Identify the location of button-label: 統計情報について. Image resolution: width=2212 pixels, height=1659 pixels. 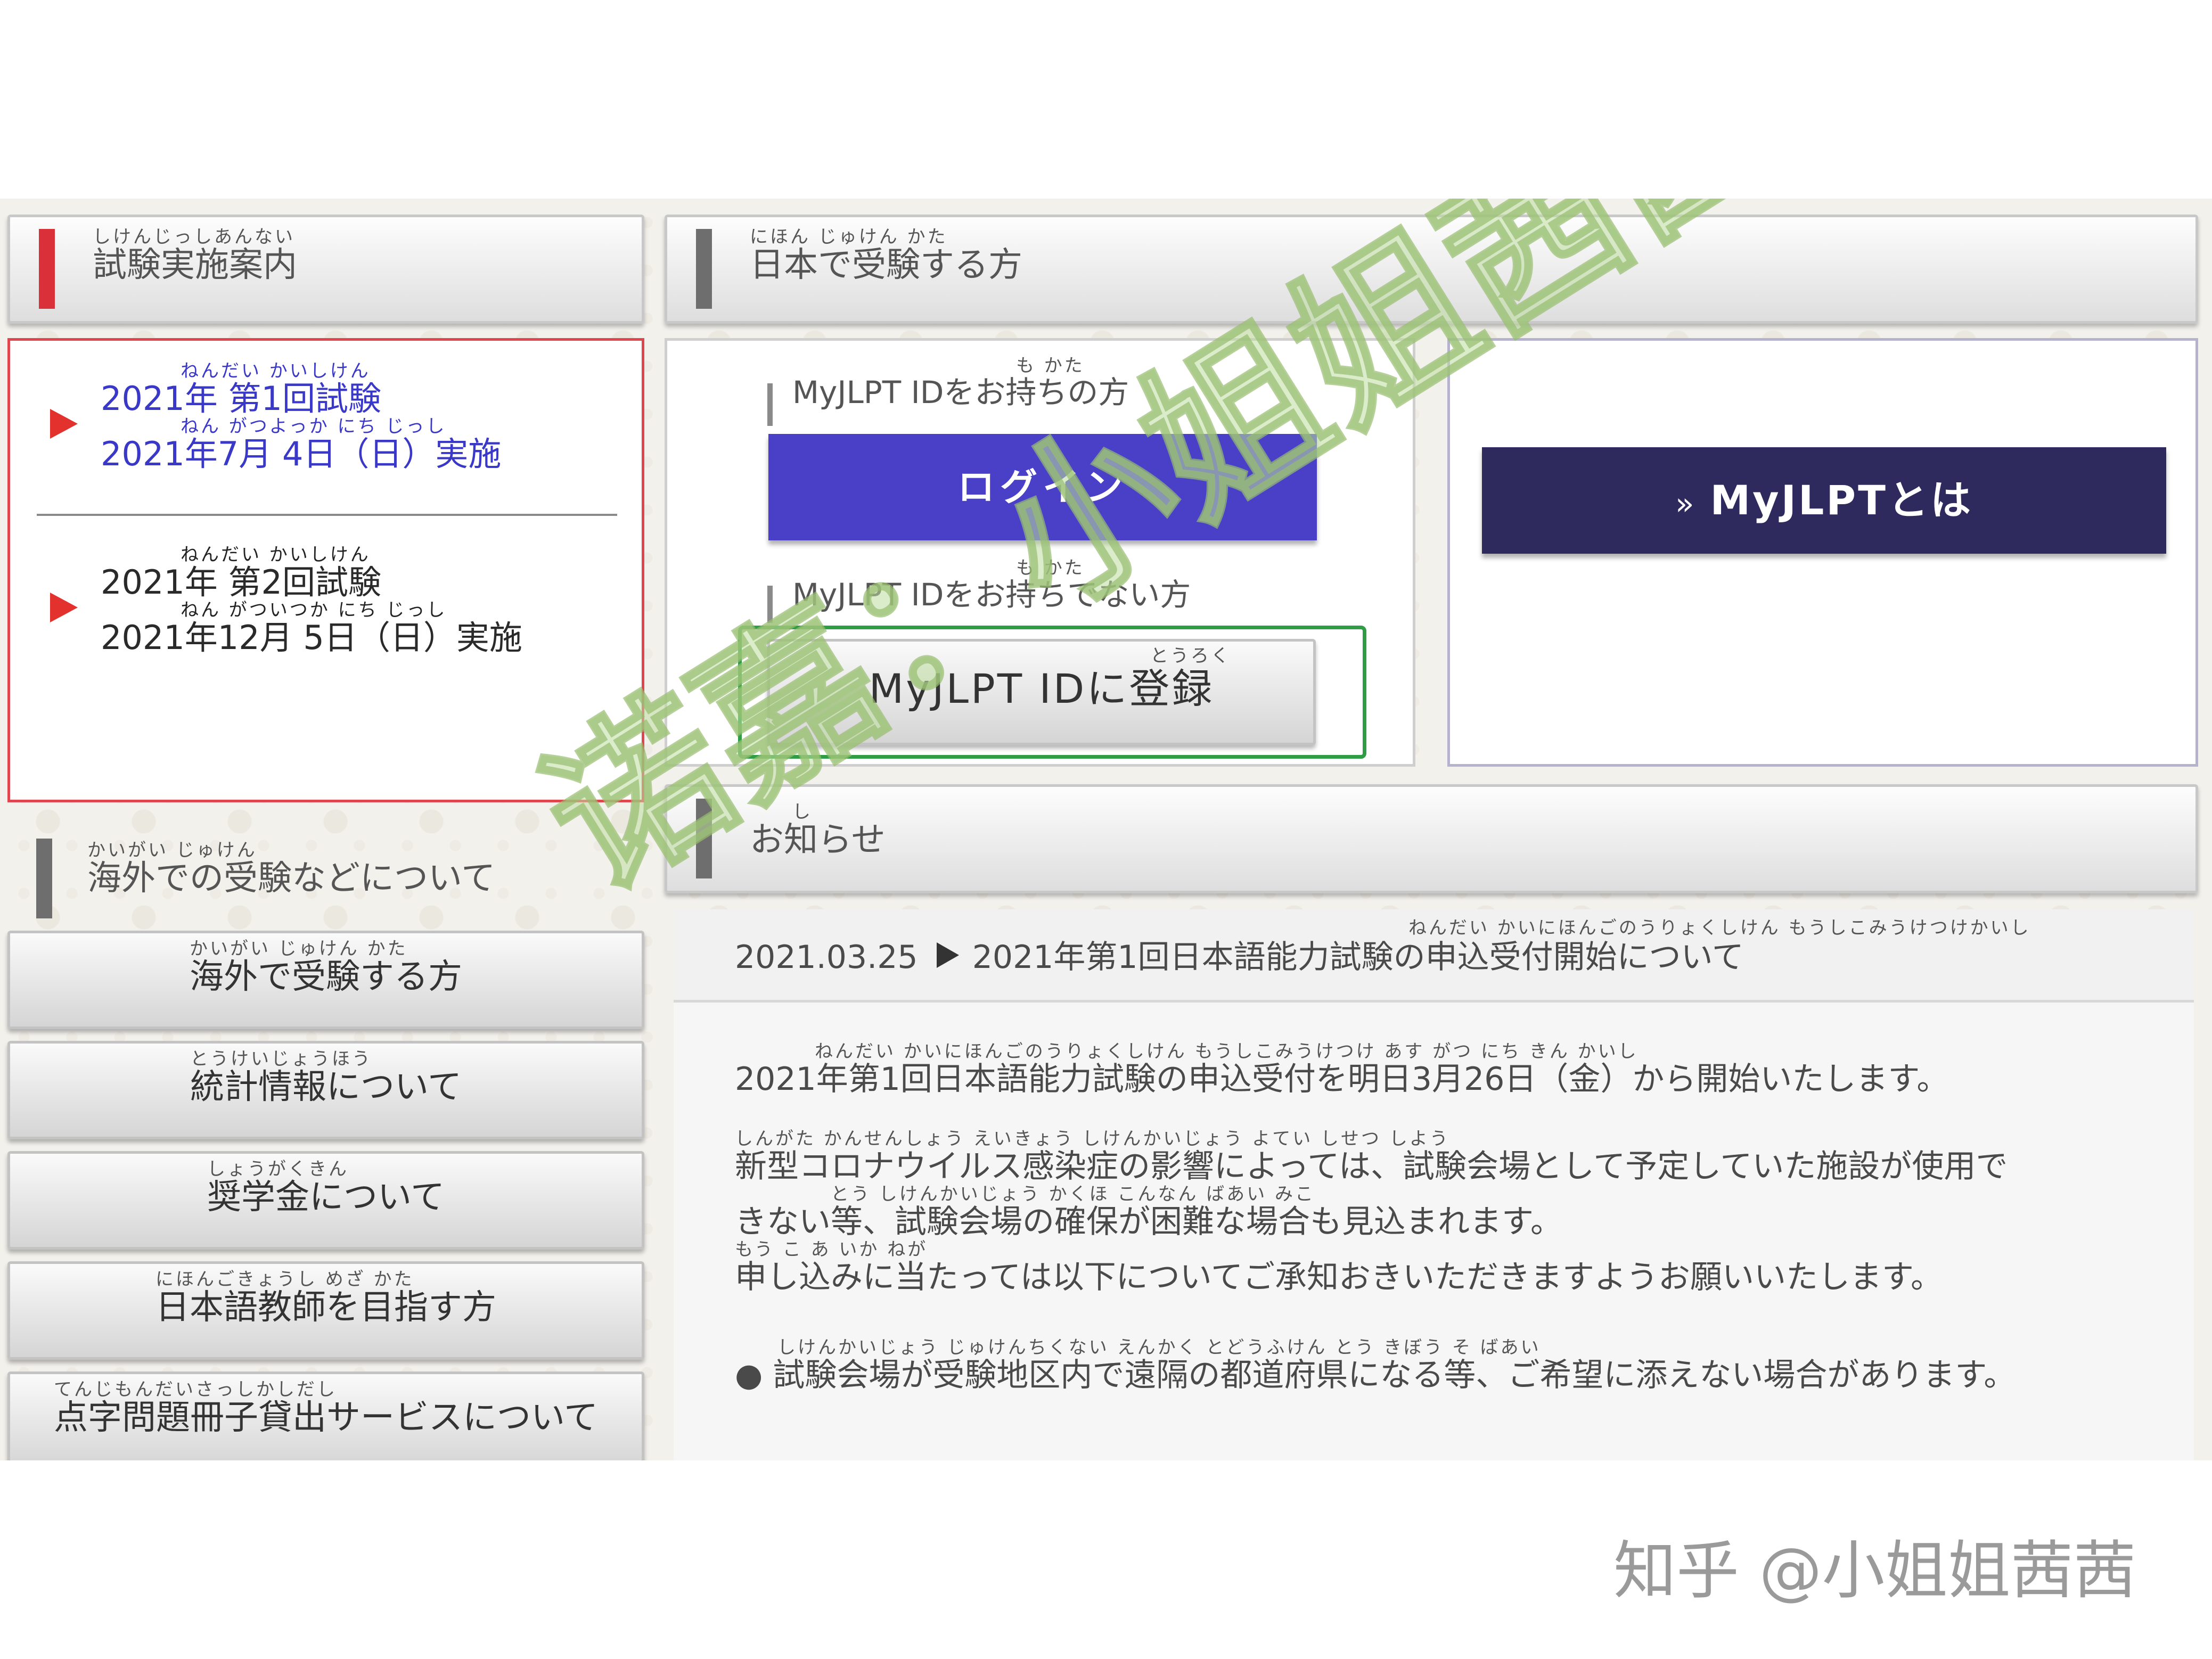
(326, 1087).